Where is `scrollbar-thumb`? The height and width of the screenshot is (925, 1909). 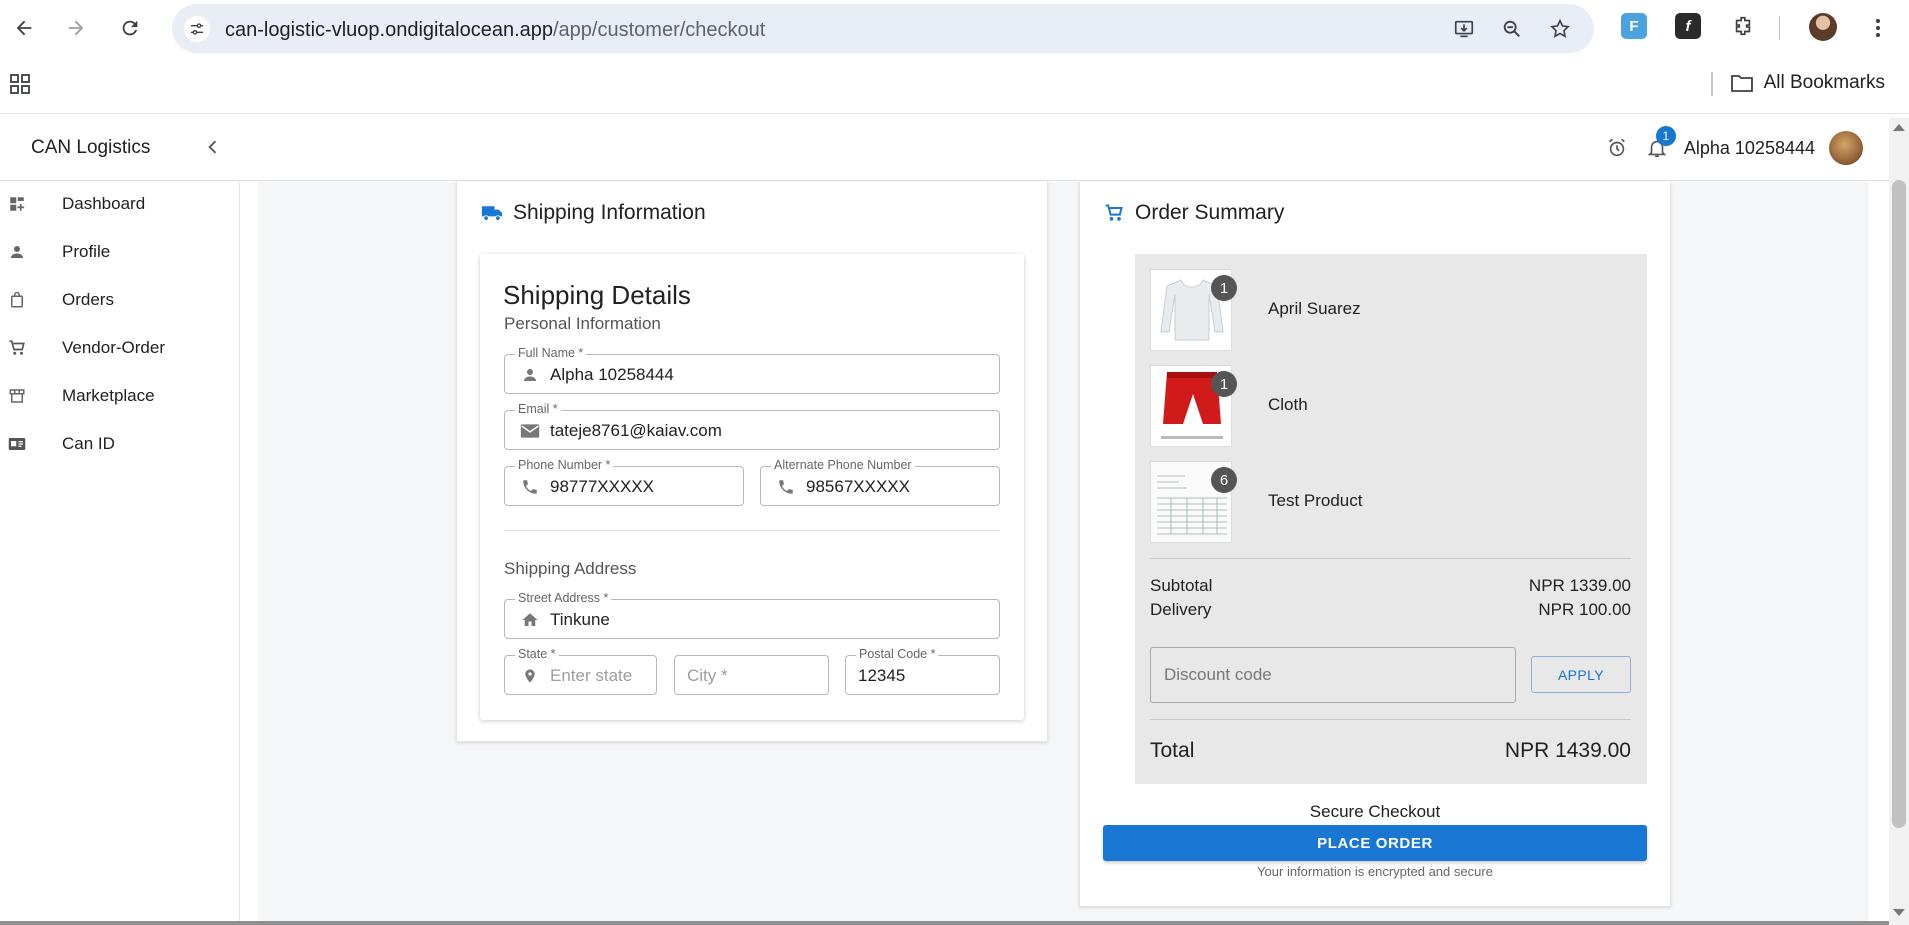 scrollbar-thumb is located at coordinates (1899, 504).